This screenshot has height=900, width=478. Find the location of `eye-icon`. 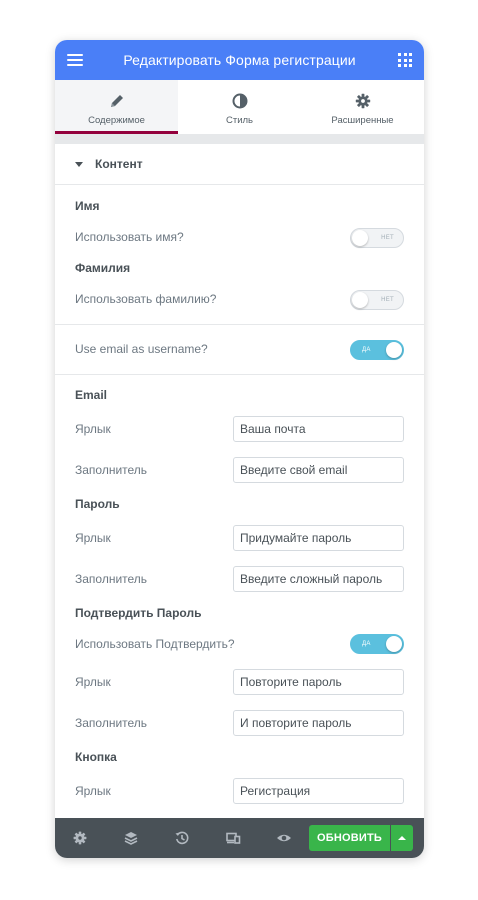

eye-icon is located at coordinates (284, 838).